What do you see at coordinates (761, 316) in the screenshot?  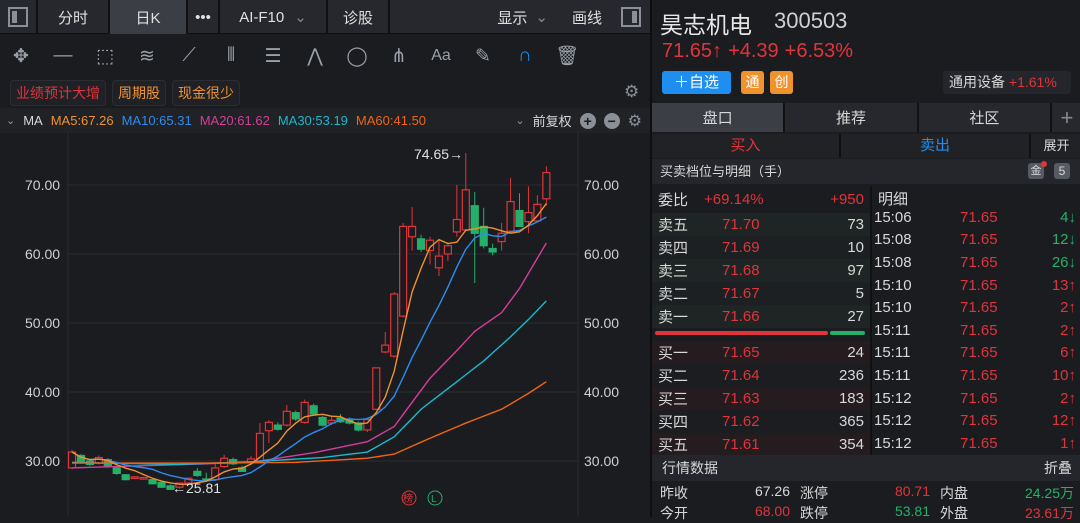 I see `orderbook-row: 卖一 71.66 27` at bounding box center [761, 316].